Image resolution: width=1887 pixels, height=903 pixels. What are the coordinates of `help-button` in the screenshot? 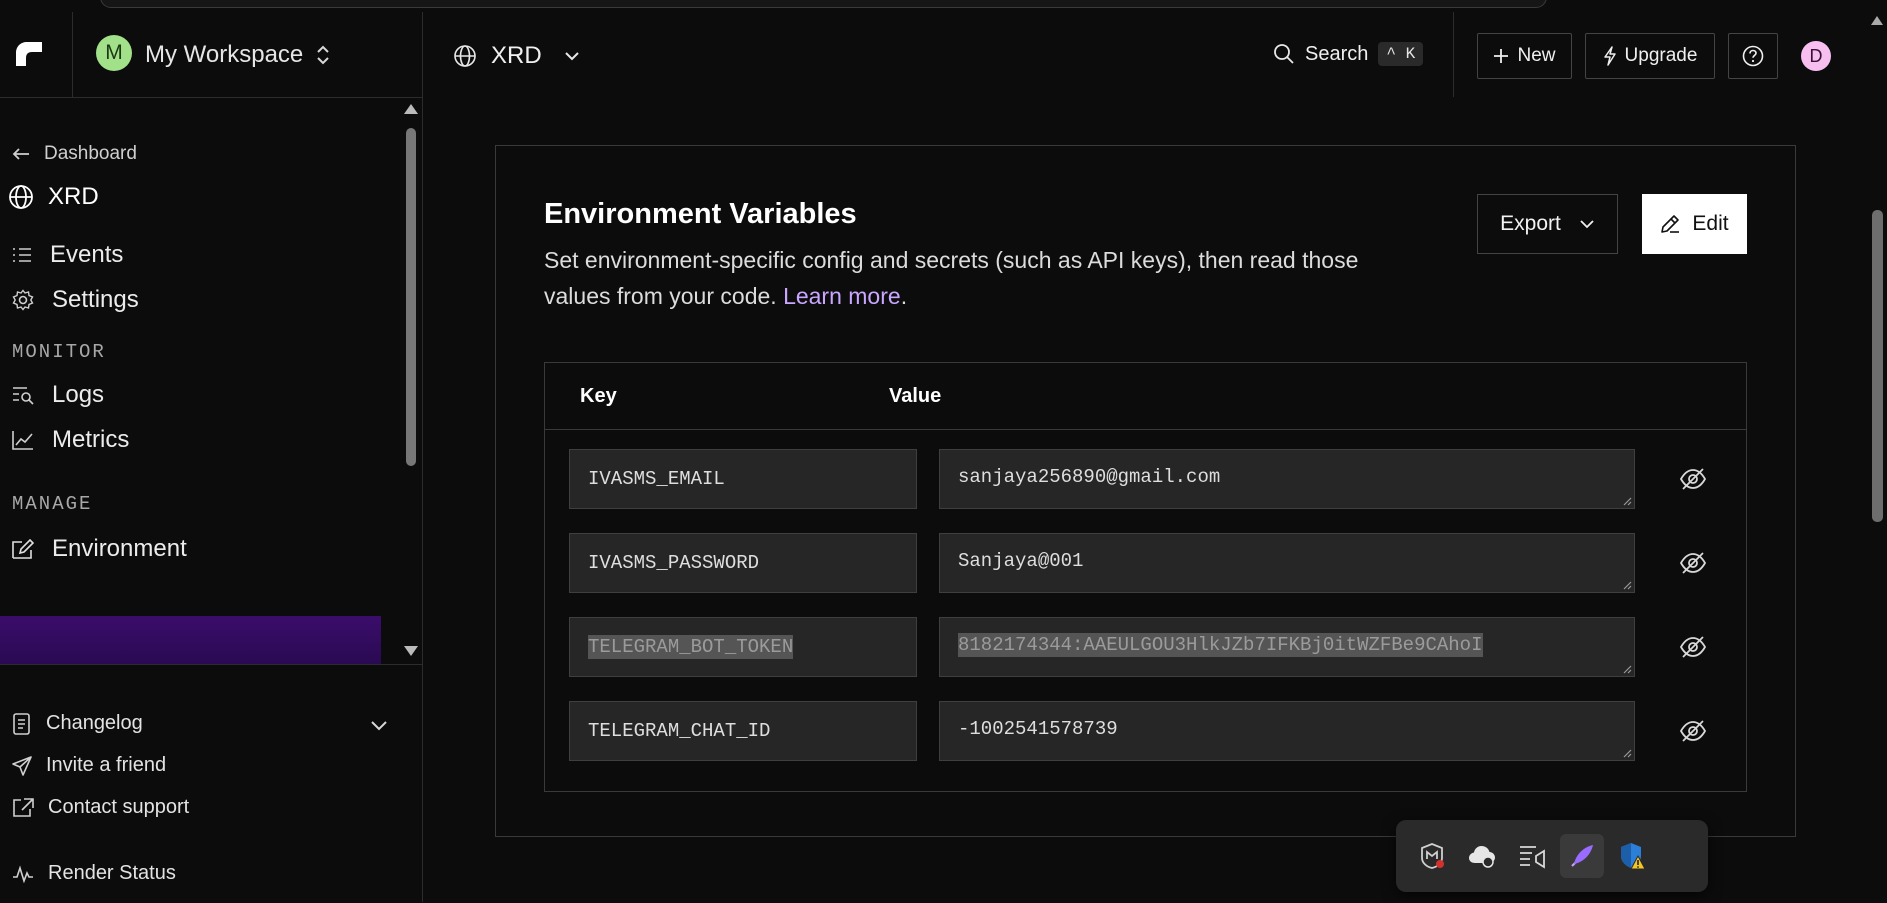 It's located at (1753, 56).